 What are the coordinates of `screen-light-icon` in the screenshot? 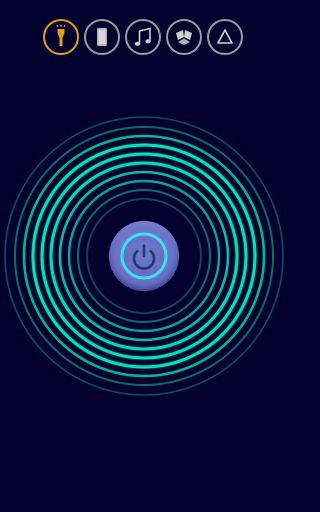 It's located at (102, 37).